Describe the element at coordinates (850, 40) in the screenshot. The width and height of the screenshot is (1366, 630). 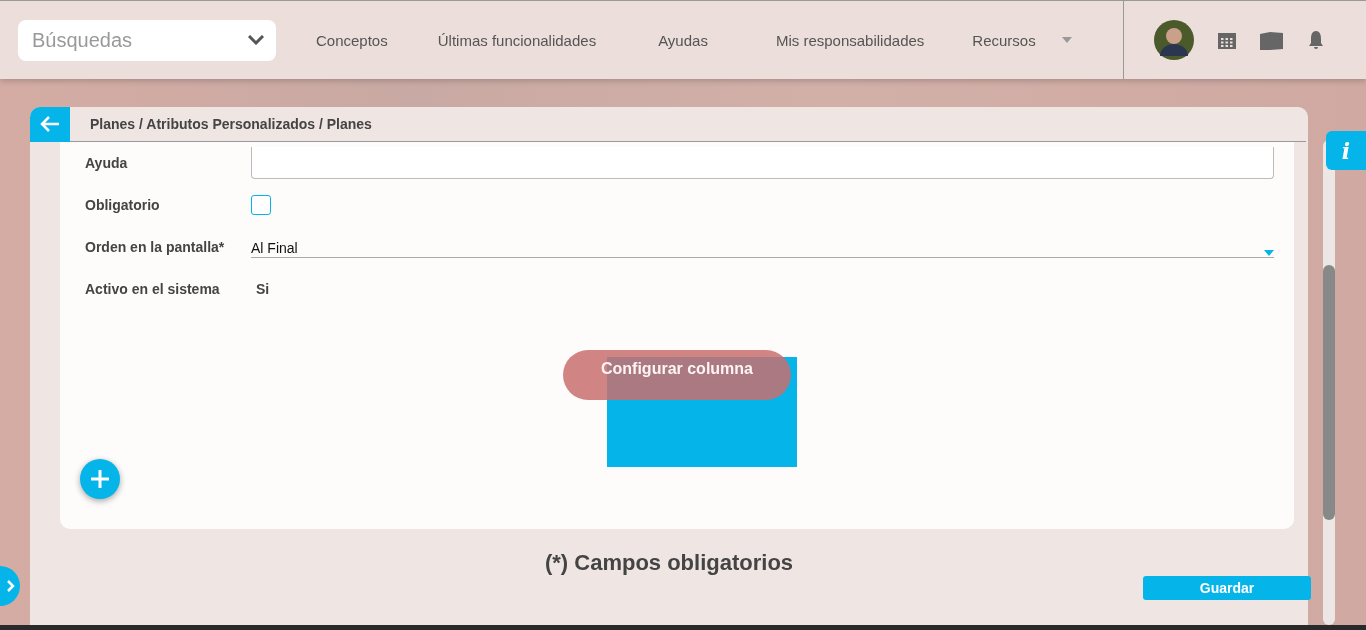
I see `nav-link: Mis responsabilidades` at that location.